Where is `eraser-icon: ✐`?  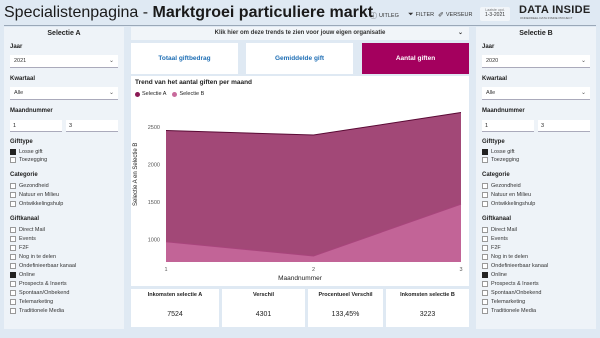
eraser-icon: ✐ is located at coordinates (441, 15).